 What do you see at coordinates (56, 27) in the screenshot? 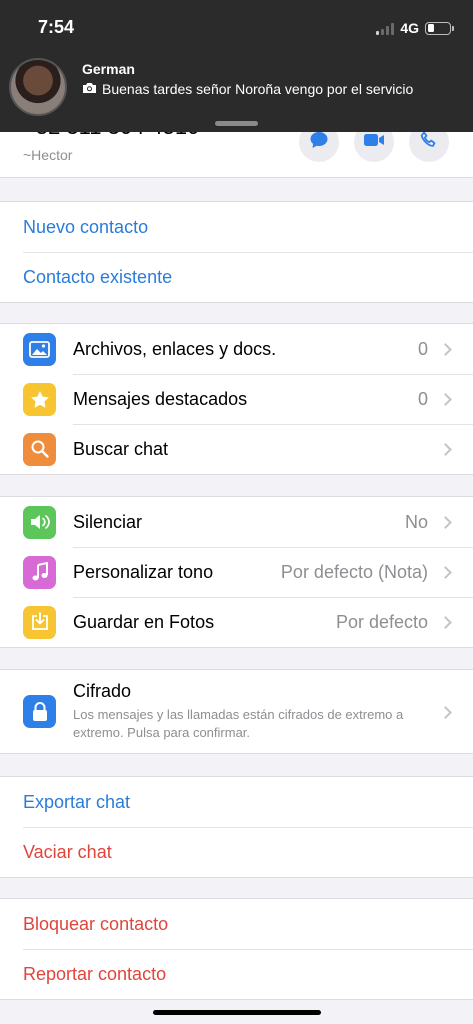
I see `status-time: 7:54` at bounding box center [56, 27].